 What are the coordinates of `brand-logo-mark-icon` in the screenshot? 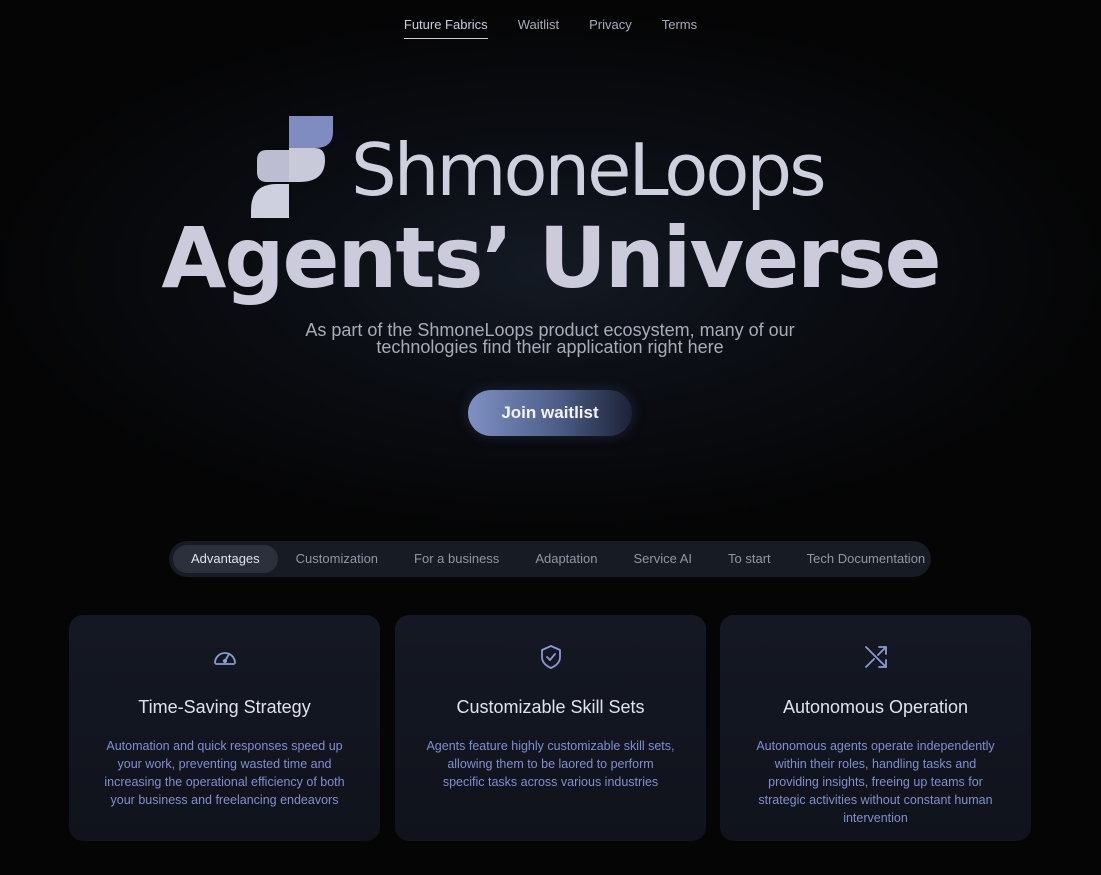 It's located at (292, 167).